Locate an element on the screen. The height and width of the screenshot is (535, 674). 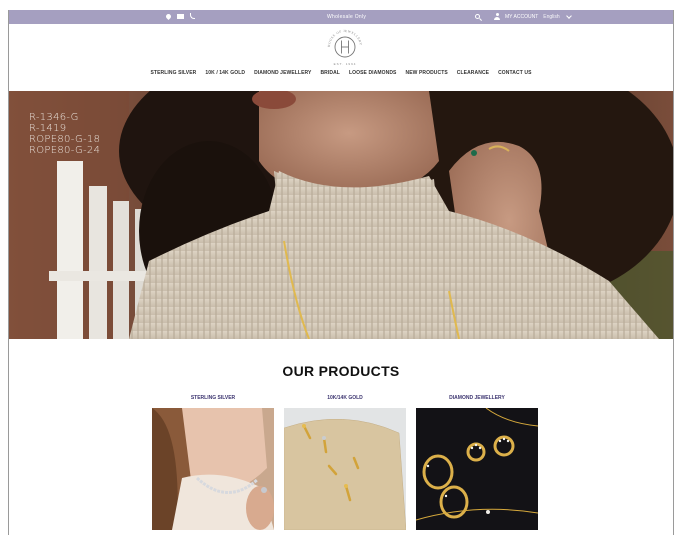
nav-contact-us: CONTACT US is located at coordinates (514, 75).